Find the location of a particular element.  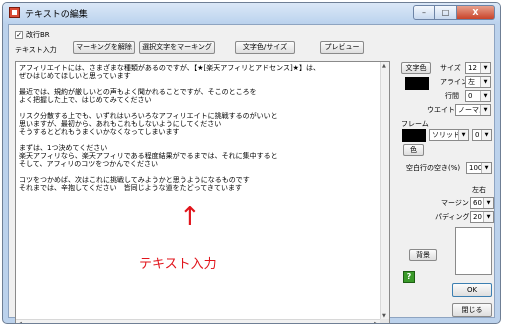

arrow-up-icon: ↑ is located at coordinates (190, 217).